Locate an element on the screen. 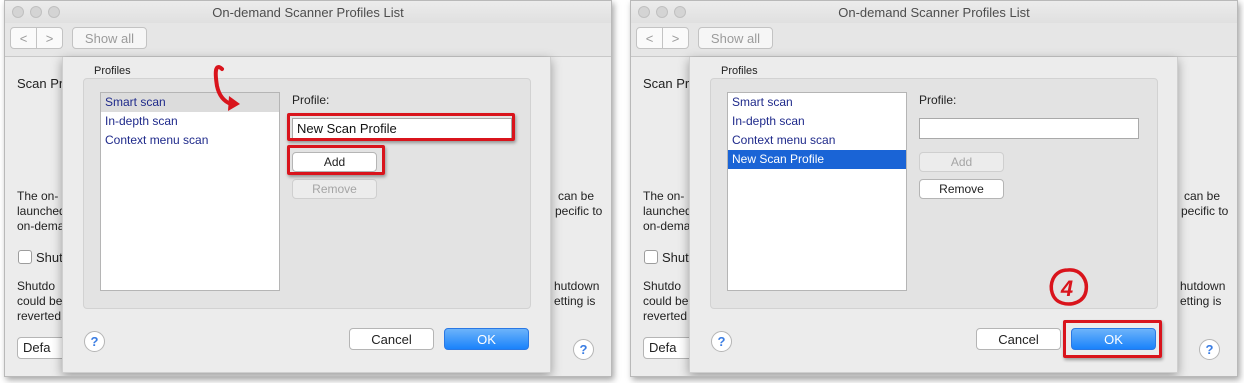 This screenshot has width=1244, height=383. add-button: Add is located at coordinates (961, 162).